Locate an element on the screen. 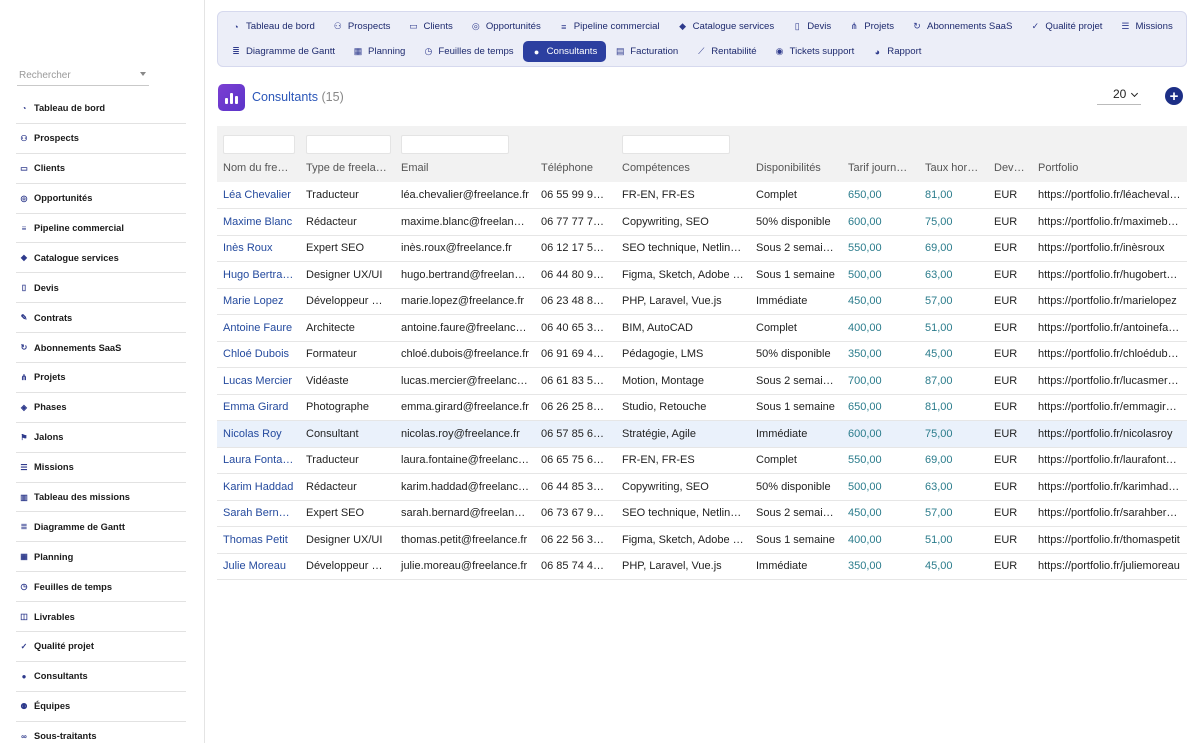  cell-name: Lucas Mercier is located at coordinates (258, 381).